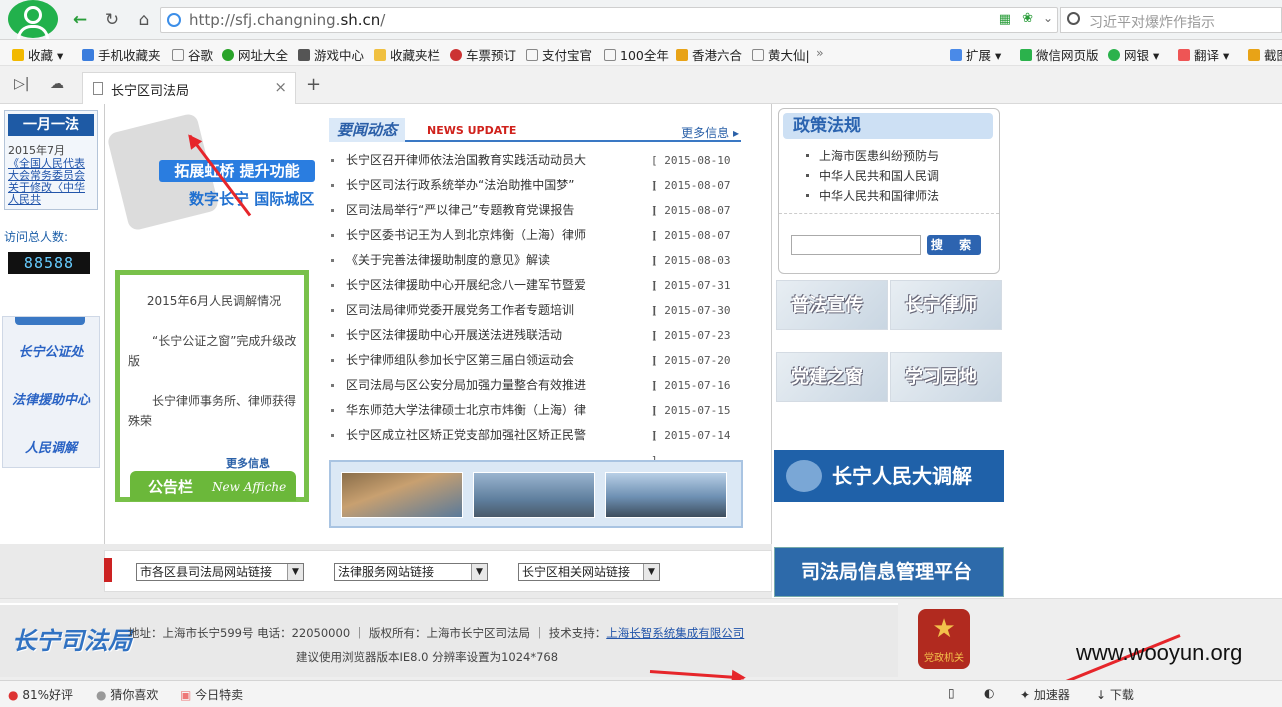 Image resolution: width=1282 pixels, height=707 pixels. I want to click on news-row: 区司法局举行“严以律己”专题教育党课报告[ 2015-08-07 ], so click(535, 220).